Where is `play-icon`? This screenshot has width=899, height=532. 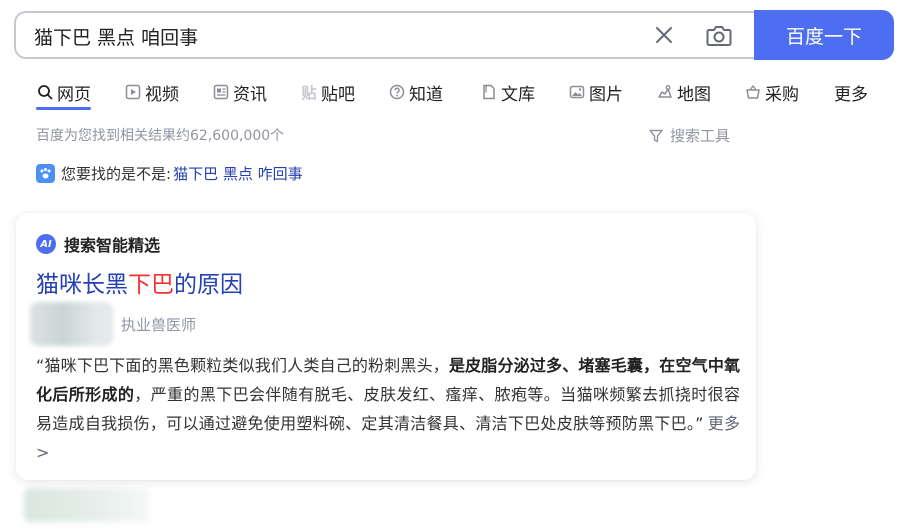
play-icon is located at coordinates (133, 92).